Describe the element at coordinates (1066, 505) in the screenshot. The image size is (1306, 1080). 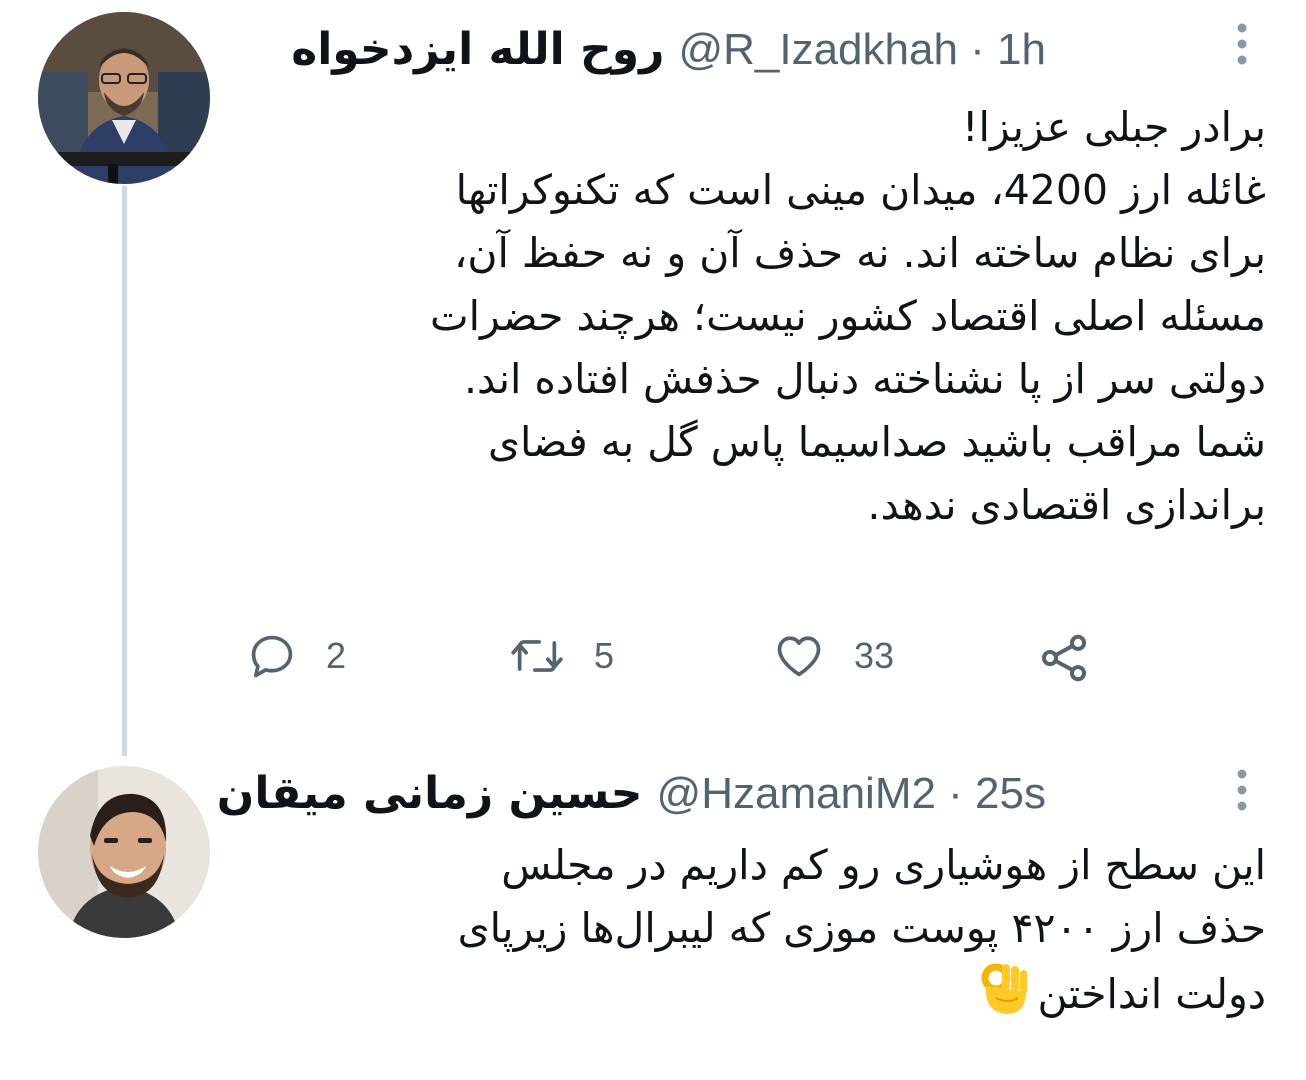
I see `tweet-line: براندازی اقتصادی ندهد.` at that location.